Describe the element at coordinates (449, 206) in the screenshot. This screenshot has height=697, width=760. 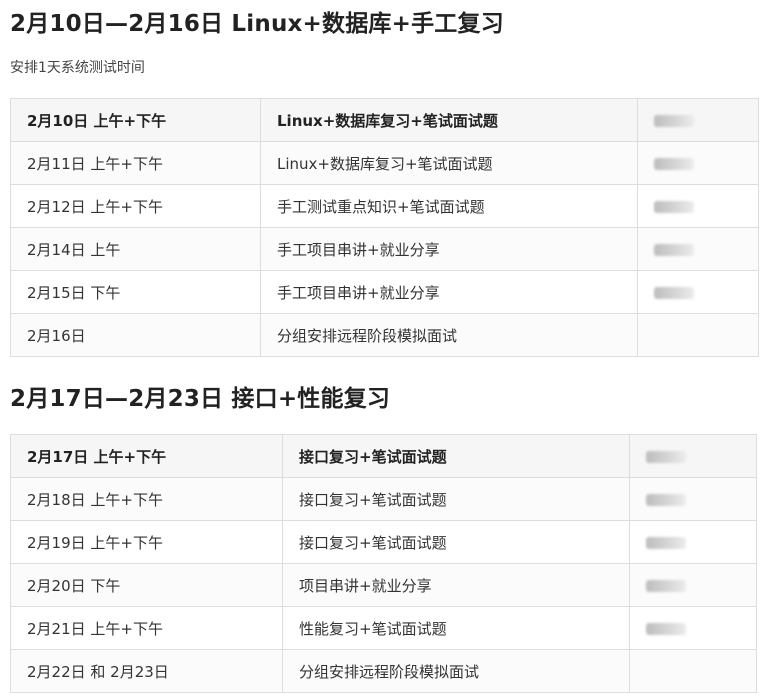
I see `topic-cell: 手工测试重点知识+笔试面试题` at that location.